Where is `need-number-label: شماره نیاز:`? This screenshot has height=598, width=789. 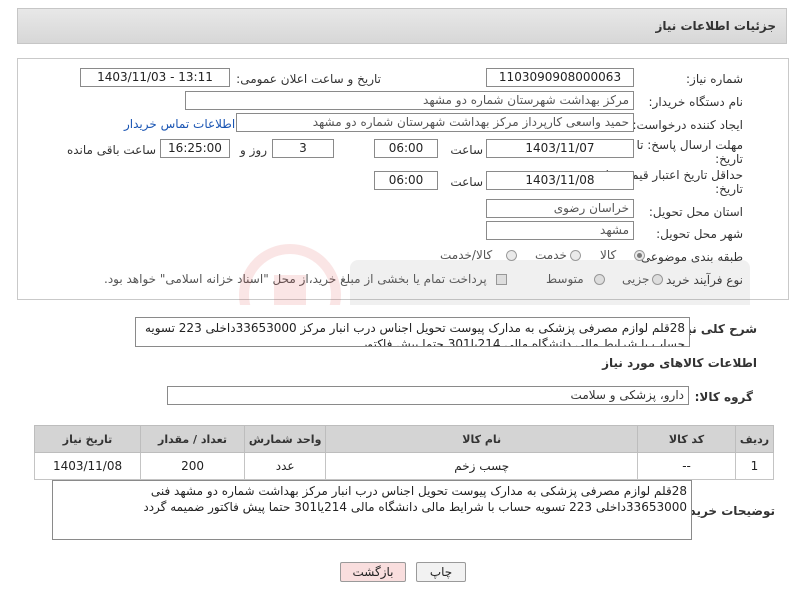
need-number-label: شماره نیاز: is located at coordinates (714, 79).